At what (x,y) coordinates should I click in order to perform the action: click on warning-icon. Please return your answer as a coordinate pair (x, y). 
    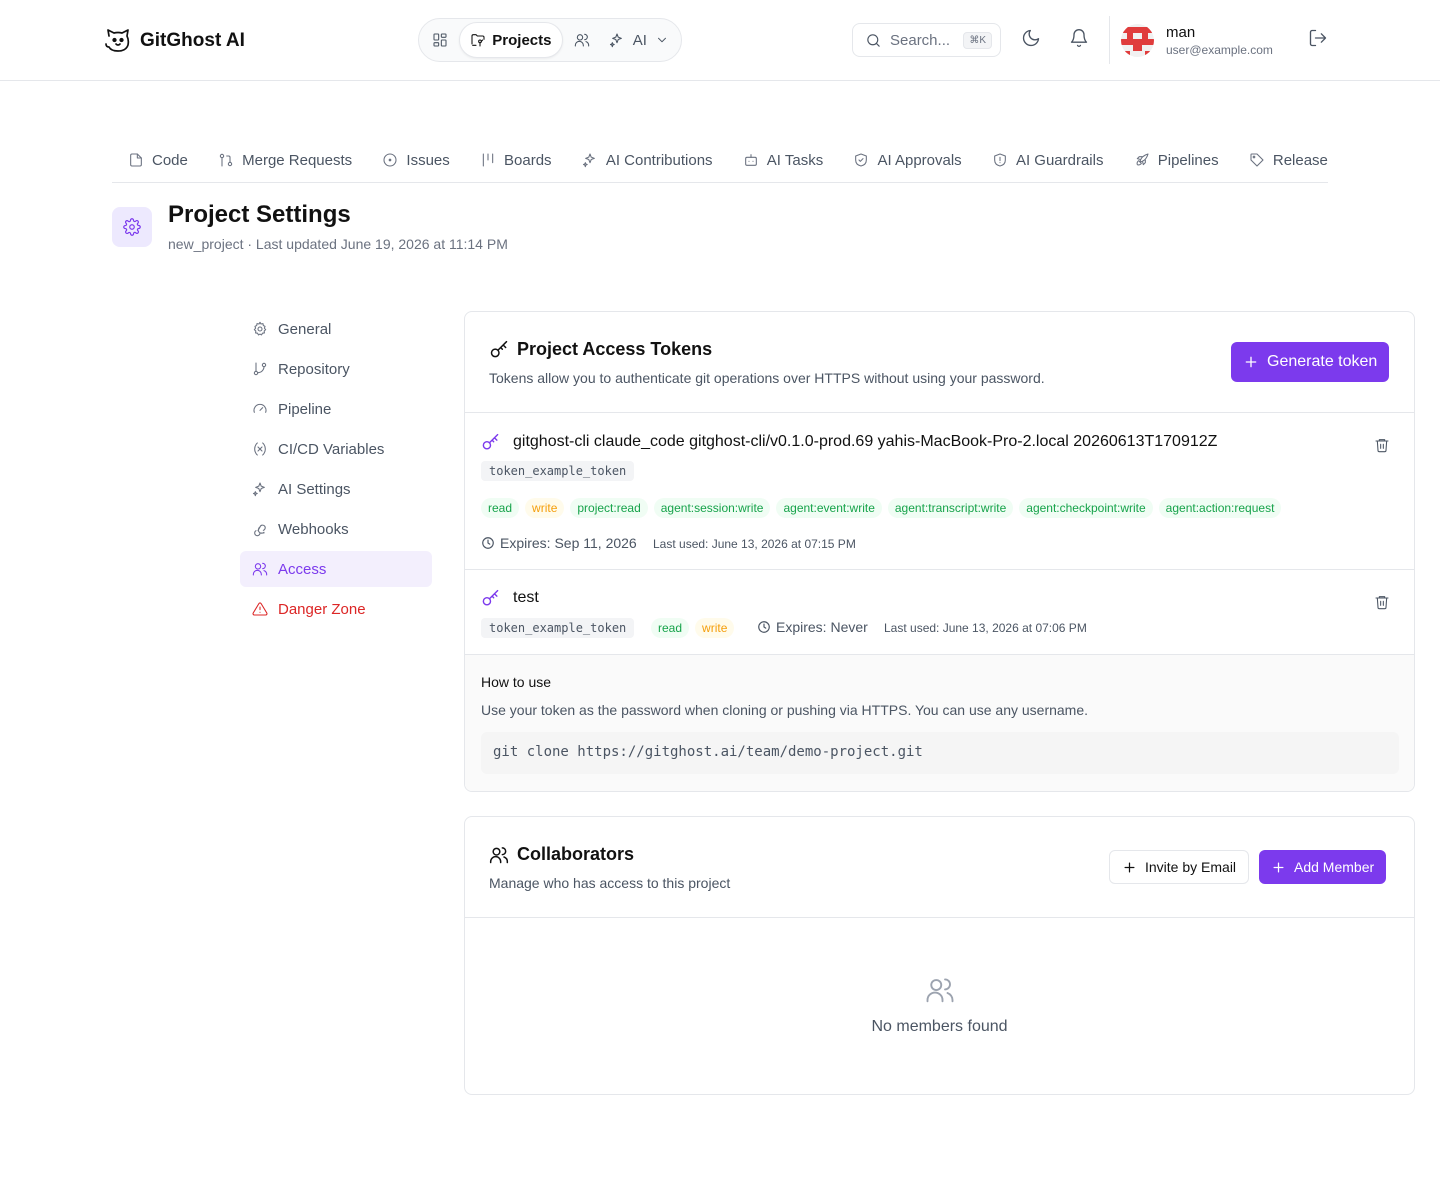
    Looking at the image, I should click on (260, 609).